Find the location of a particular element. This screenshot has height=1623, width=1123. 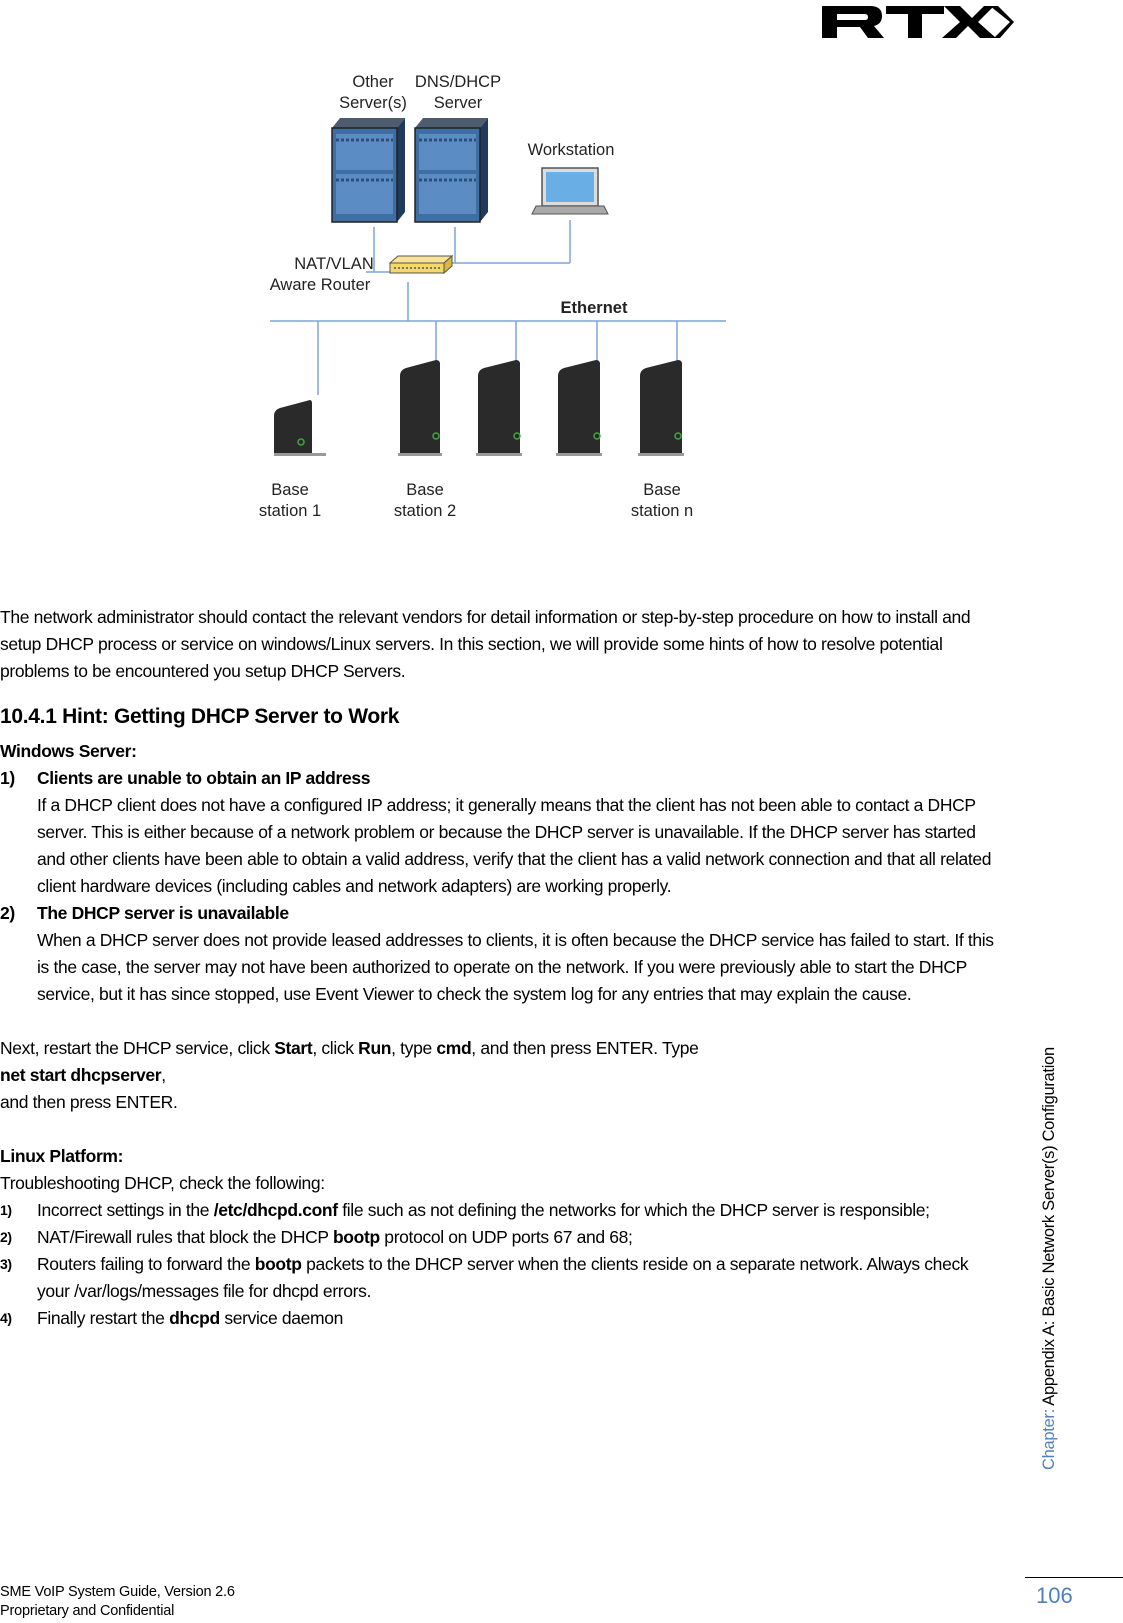

item-number: 3) is located at coordinates (6, 1264).